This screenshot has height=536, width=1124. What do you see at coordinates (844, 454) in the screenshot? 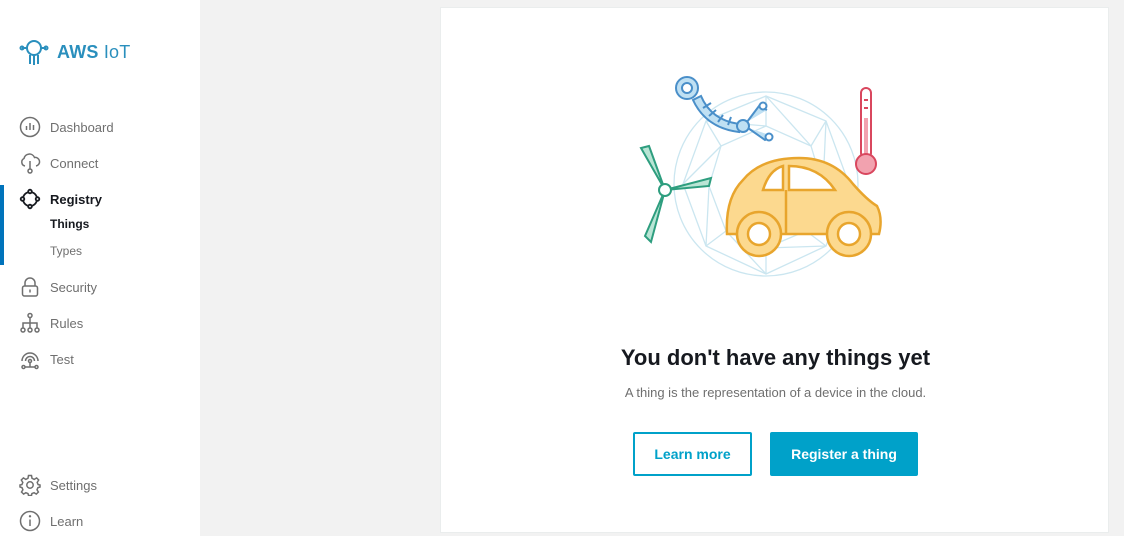
I see `register-thing-button: Register a thing` at bounding box center [844, 454].